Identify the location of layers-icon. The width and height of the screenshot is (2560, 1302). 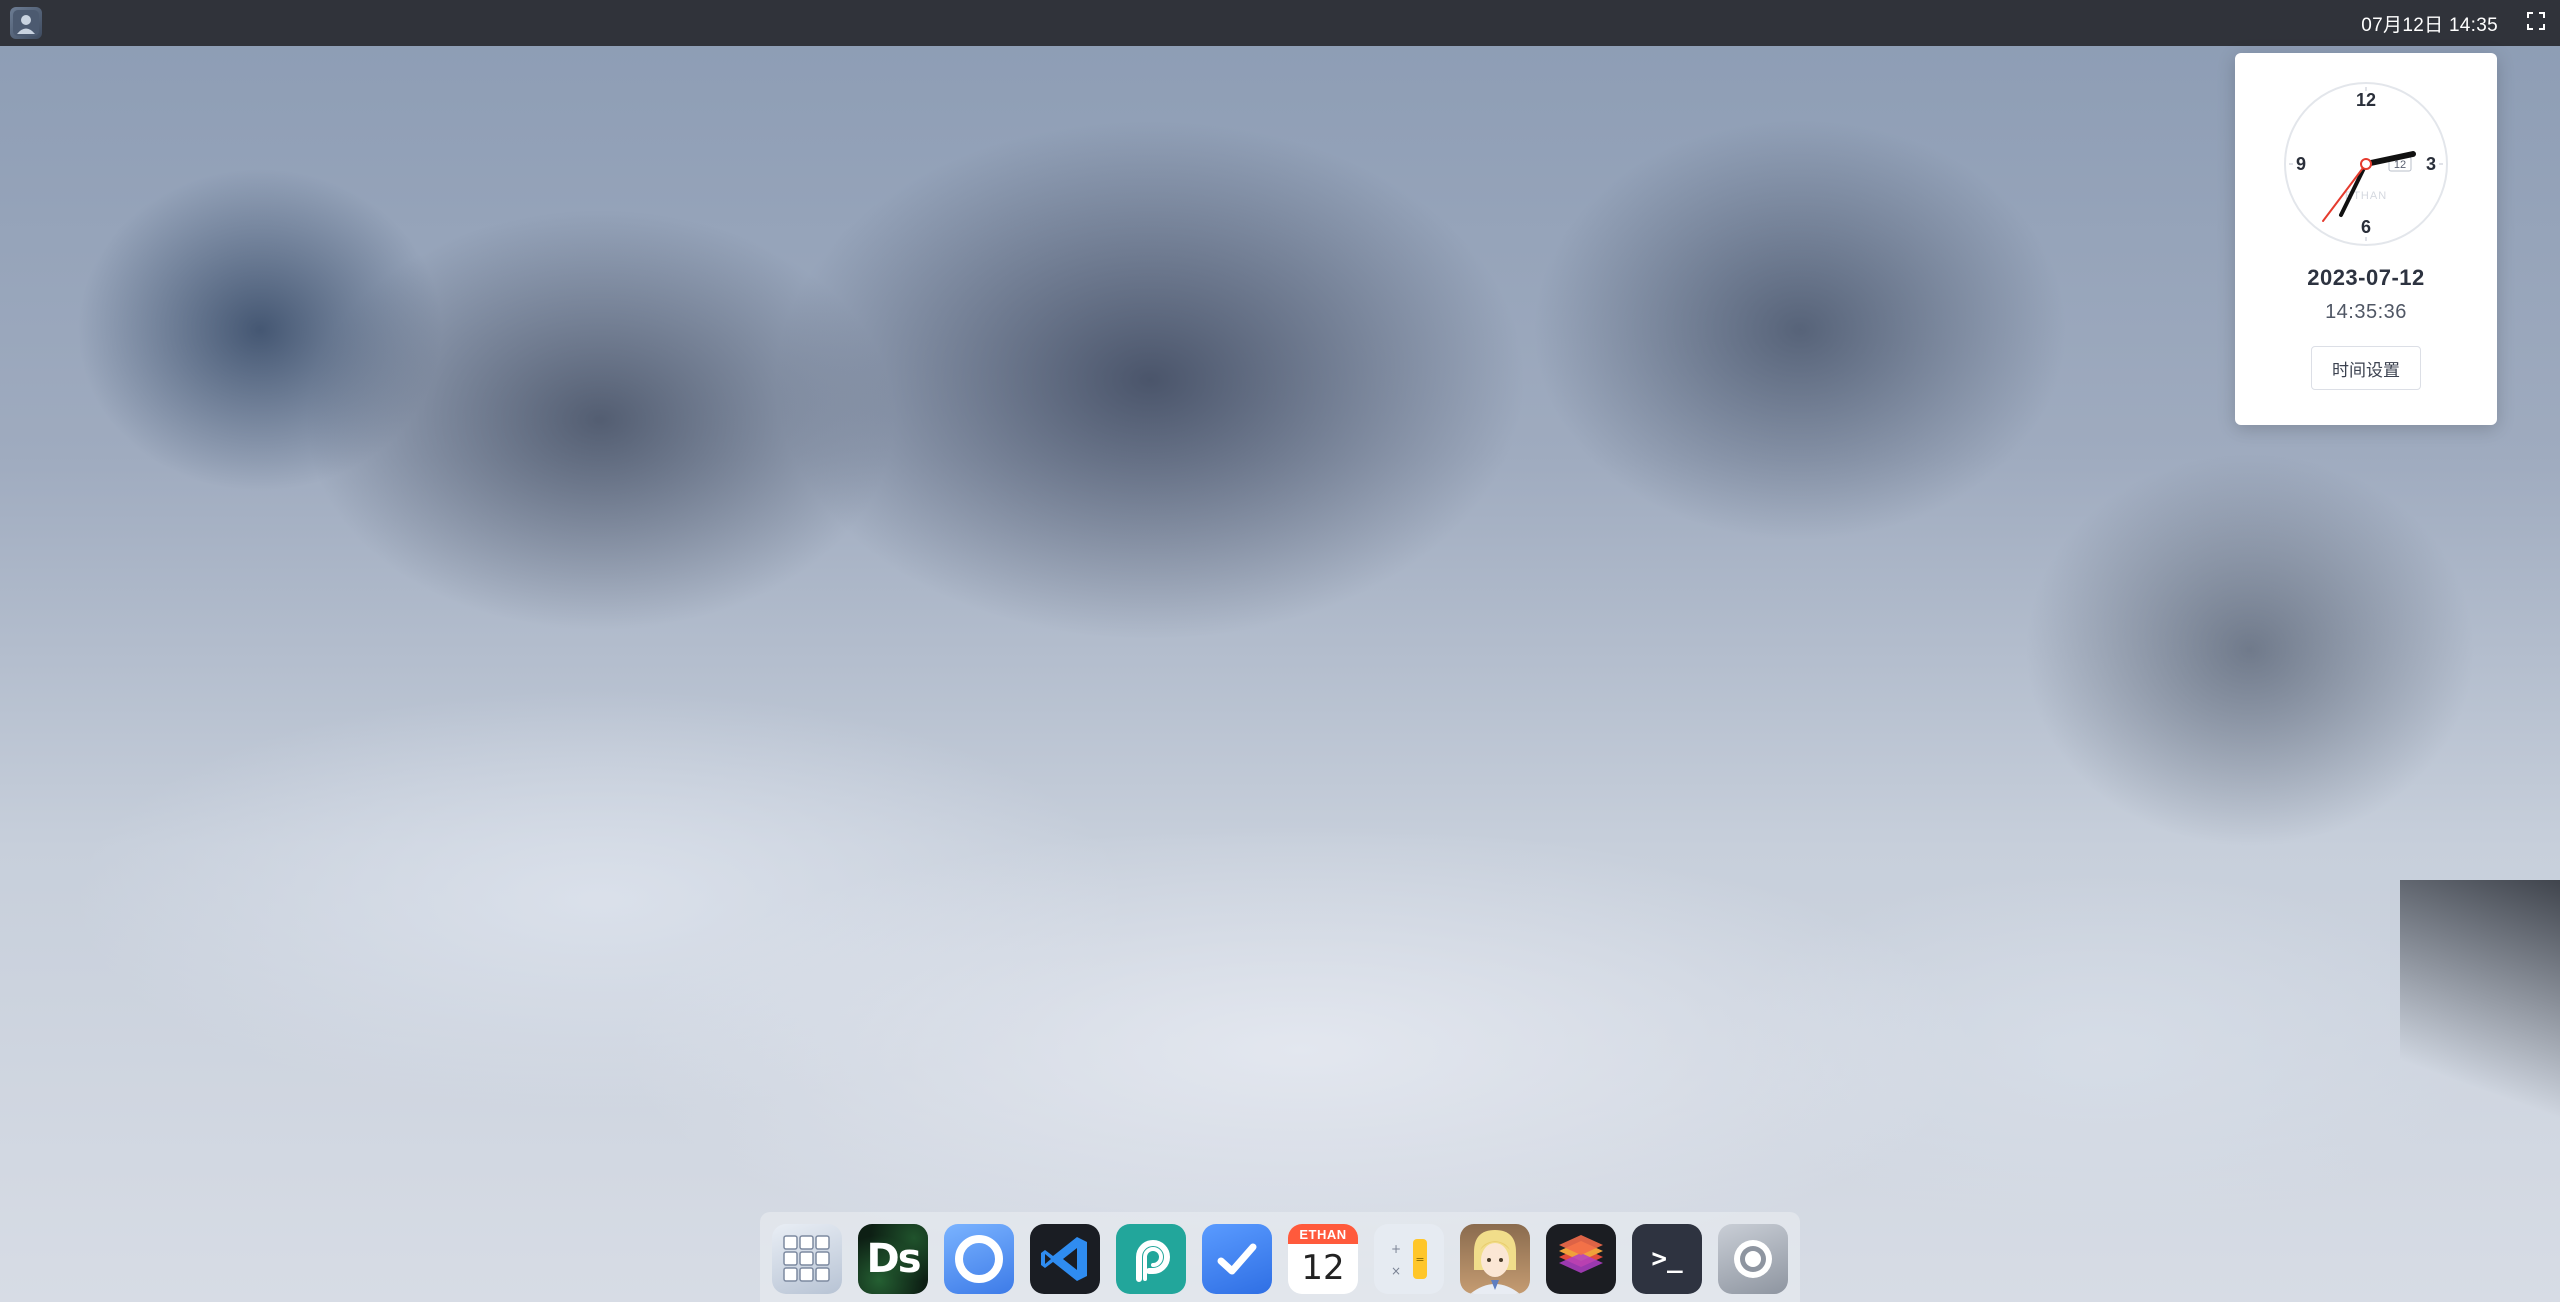
(1581, 1254).